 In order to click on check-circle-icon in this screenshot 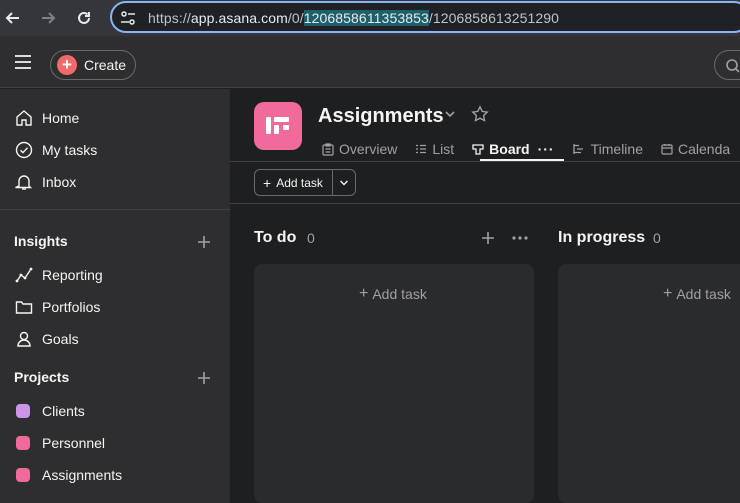, I will do `click(24, 150)`.